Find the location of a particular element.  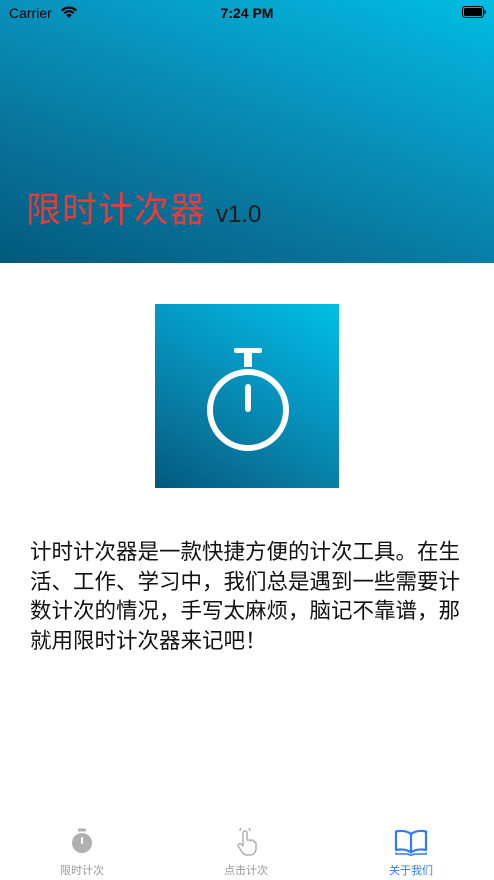

tab-timed-count: 限时计次 is located at coordinates (82, 850).